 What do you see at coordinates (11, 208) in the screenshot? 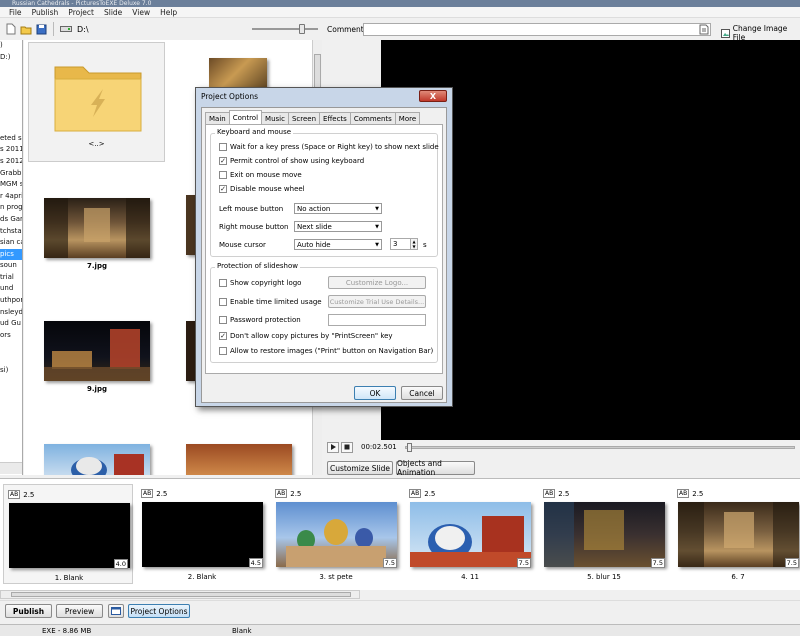
I see `tree-item: n prog` at bounding box center [11, 208].